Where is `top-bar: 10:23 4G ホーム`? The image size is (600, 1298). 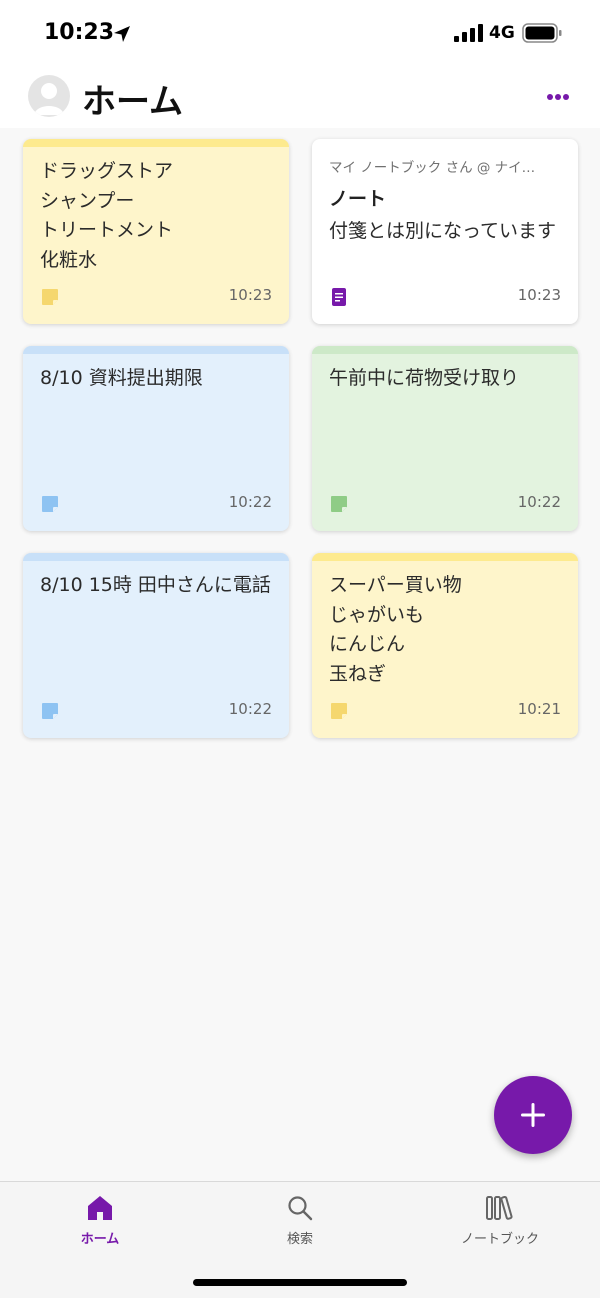
top-bar: 10:23 4G ホーム is located at coordinates (300, 64).